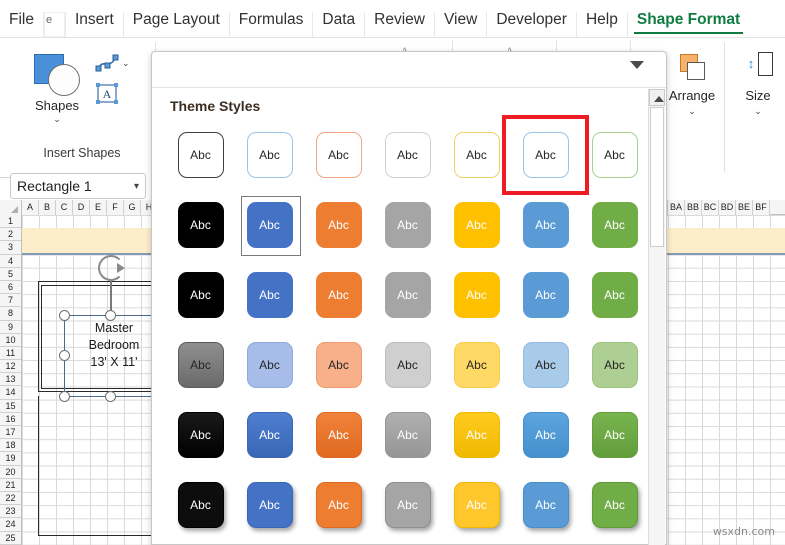 This screenshot has width=785, height=545. What do you see at coordinates (64, 396) in the screenshot?
I see `resize-handle-bottom-left` at bounding box center [64, 396].